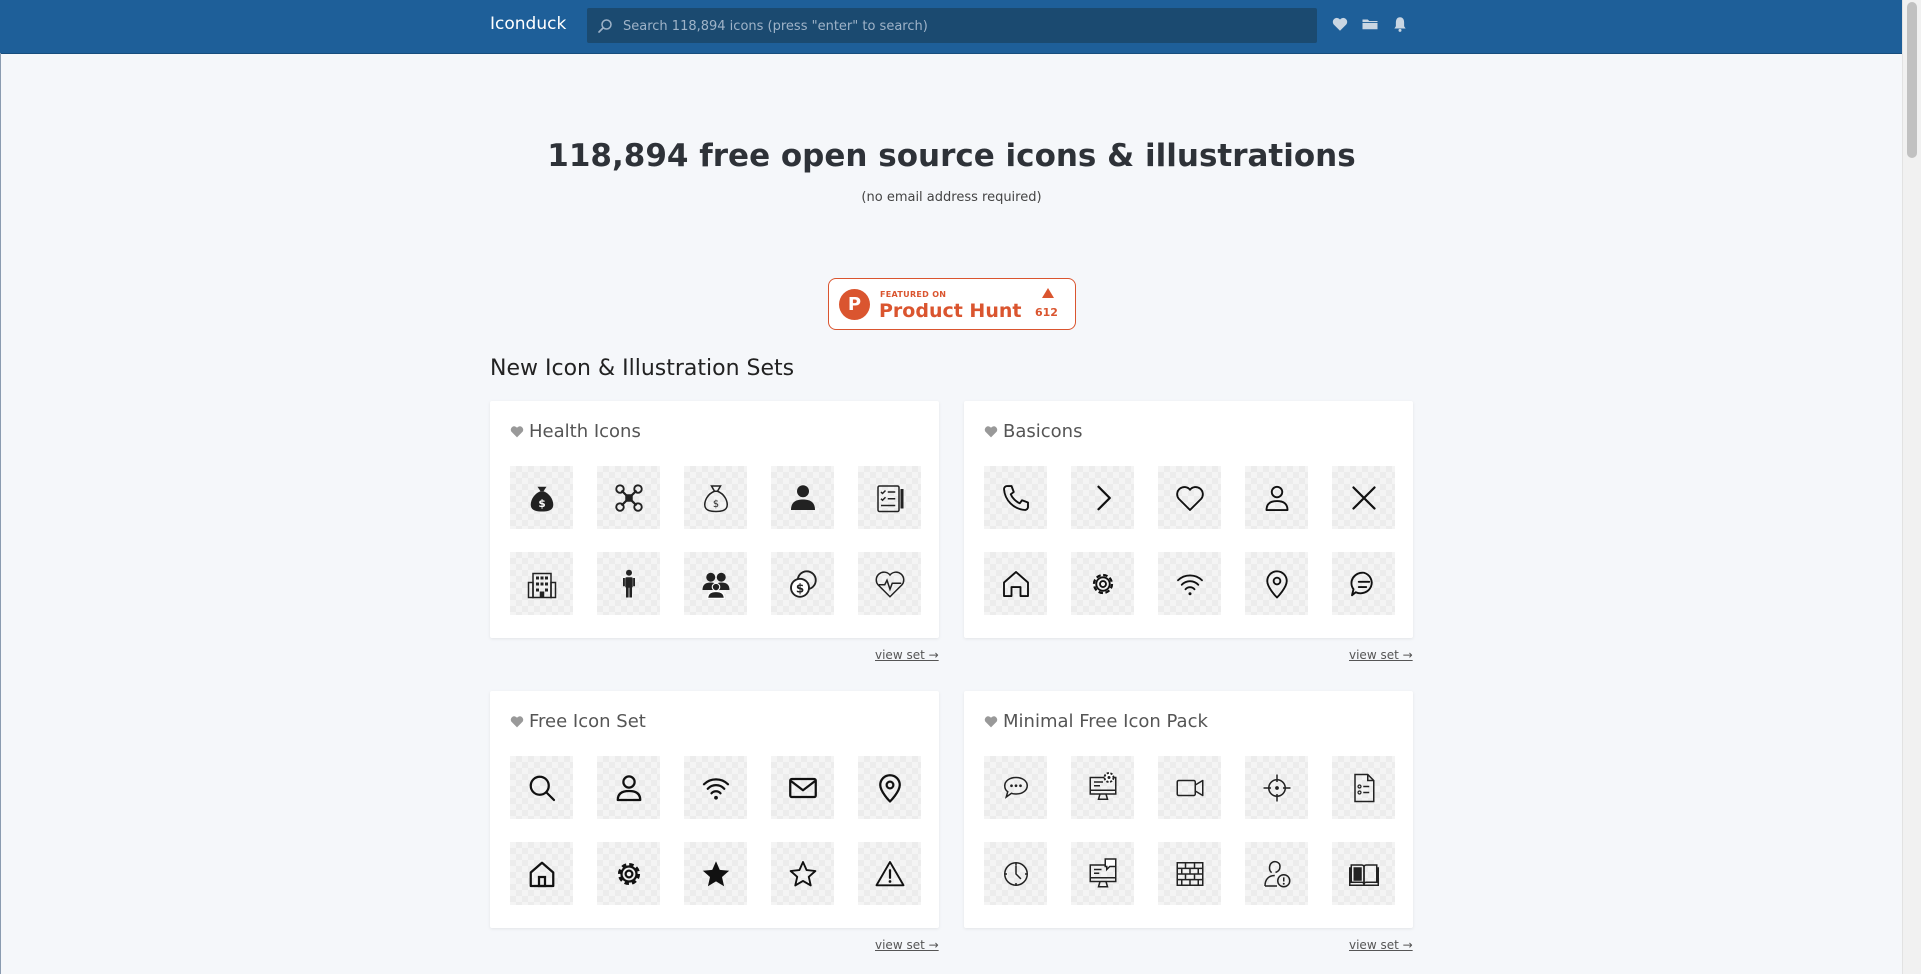  Describe the element at coordinates (1189, 787) in the screenshot. I see `video-camera-icon` at that location.